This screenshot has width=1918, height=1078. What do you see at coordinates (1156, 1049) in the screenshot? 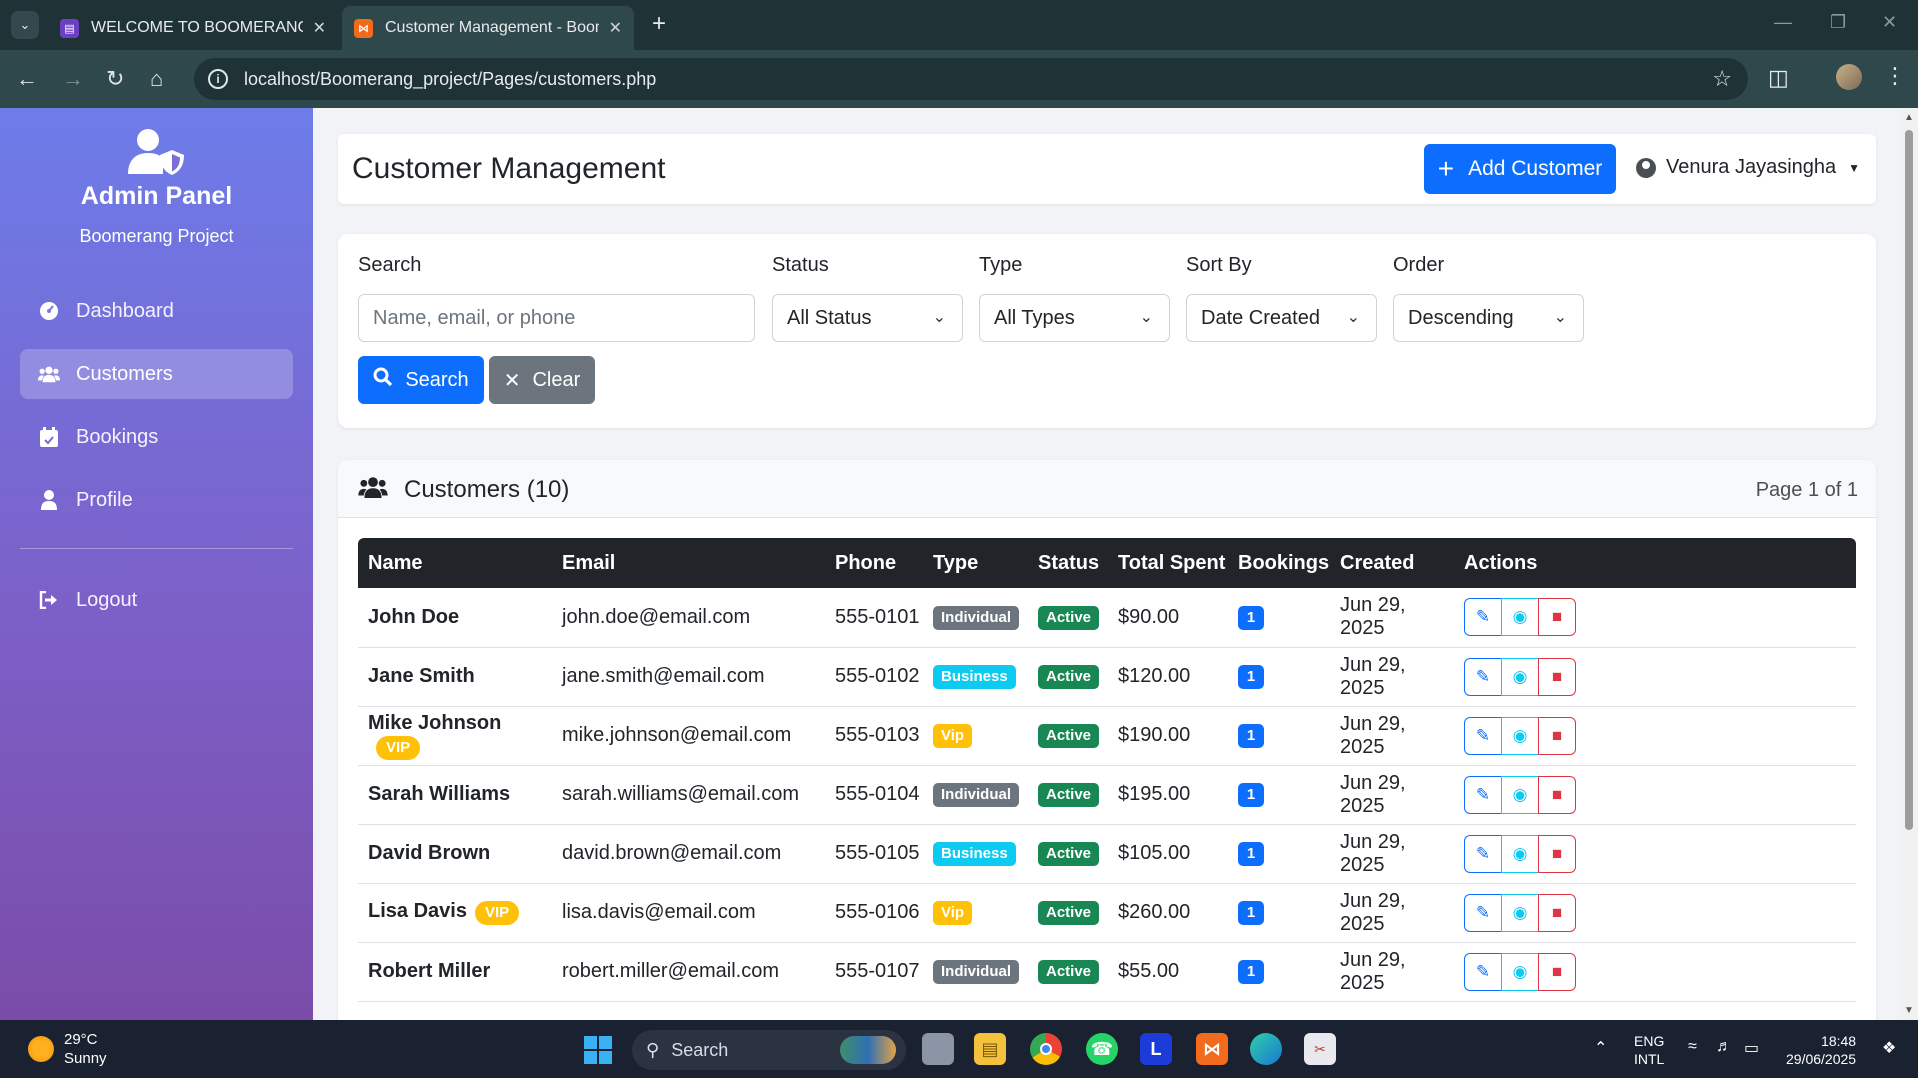
I see `l-app-icon: L` at bounding box center [1156, 1049].